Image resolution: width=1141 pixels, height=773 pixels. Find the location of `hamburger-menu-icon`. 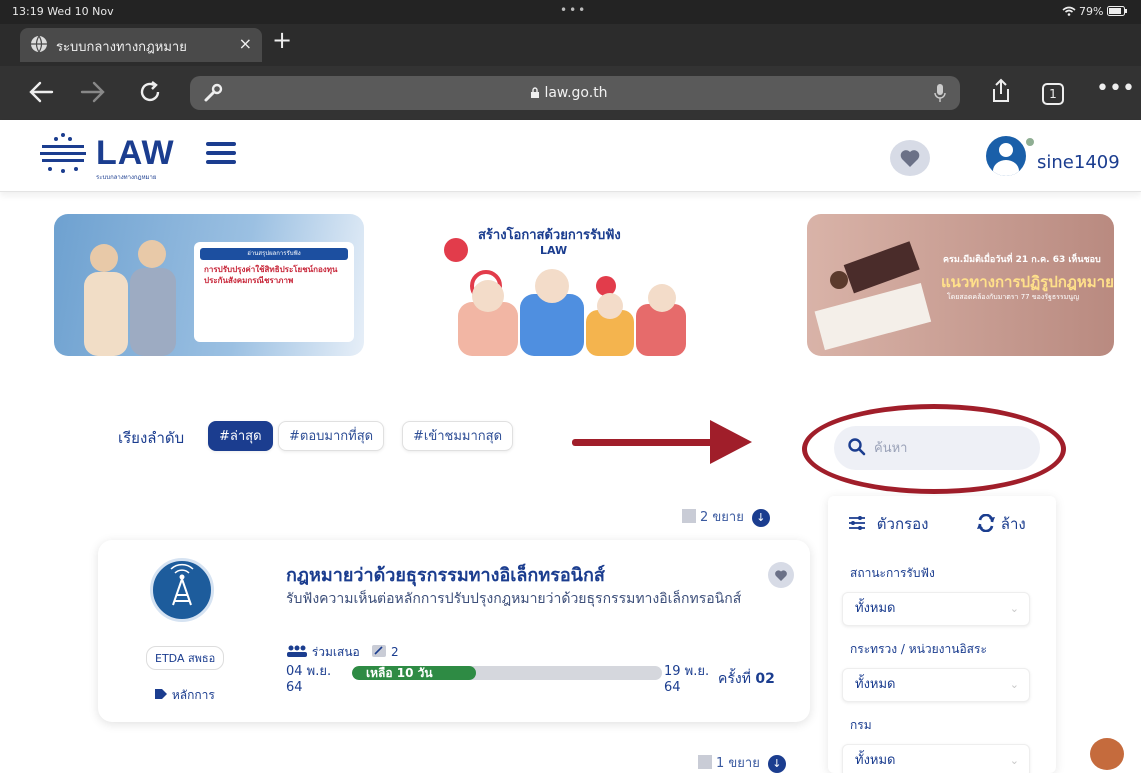

hamburger-menu-icon is located at coordinates (221, 153).